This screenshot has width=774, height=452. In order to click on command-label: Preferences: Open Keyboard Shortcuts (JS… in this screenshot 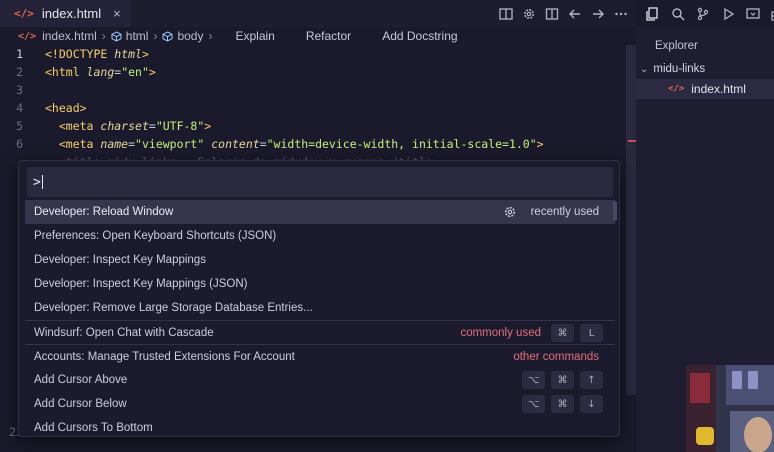, I will do `click(155, 236)`.